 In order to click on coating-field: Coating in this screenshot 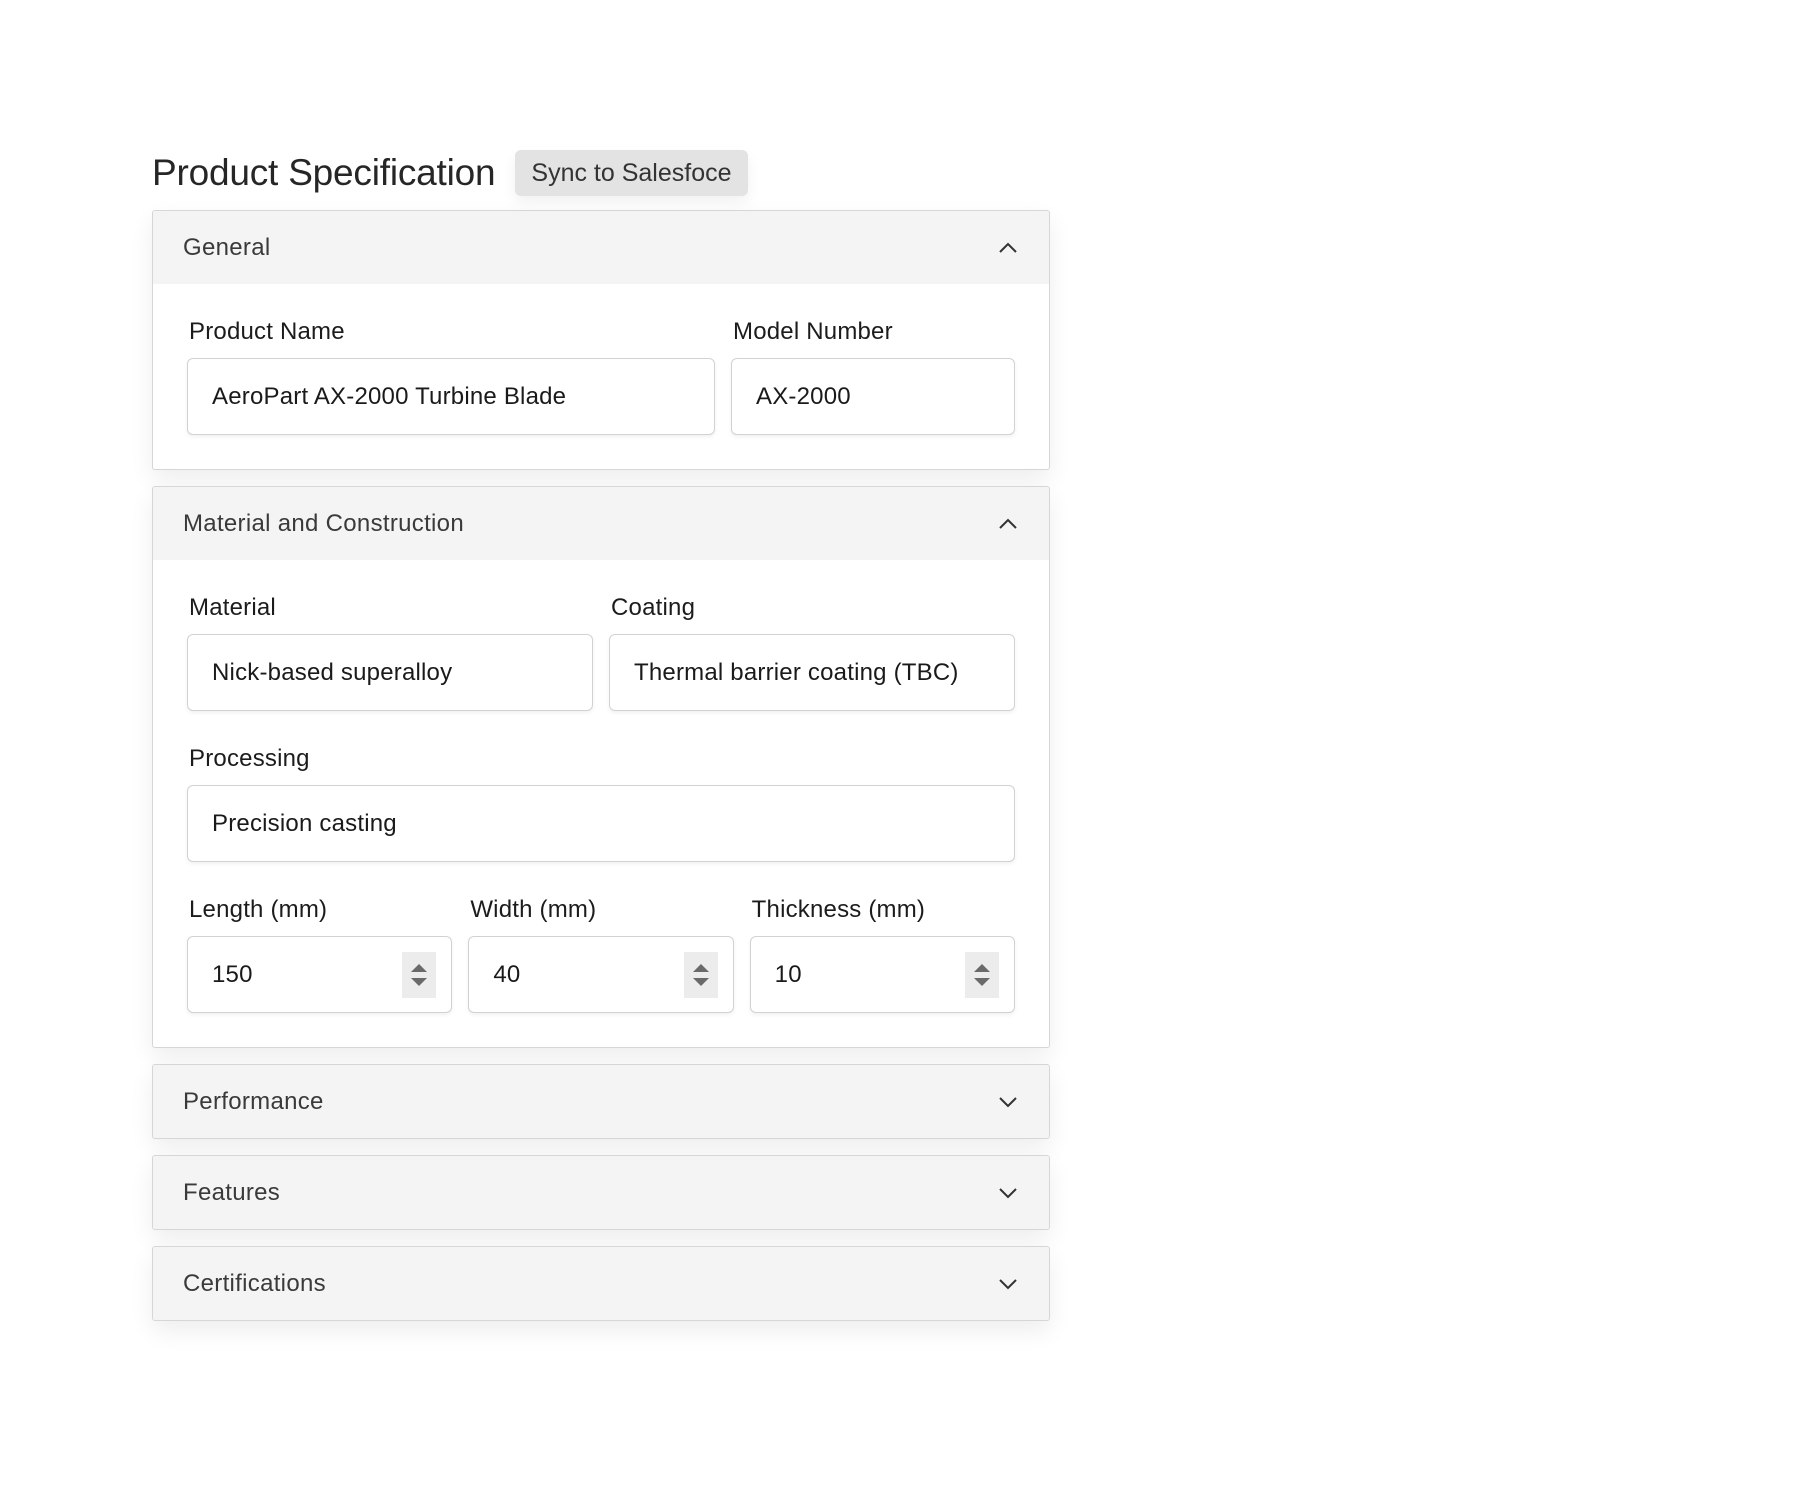, I will do `click(812, 652)`.